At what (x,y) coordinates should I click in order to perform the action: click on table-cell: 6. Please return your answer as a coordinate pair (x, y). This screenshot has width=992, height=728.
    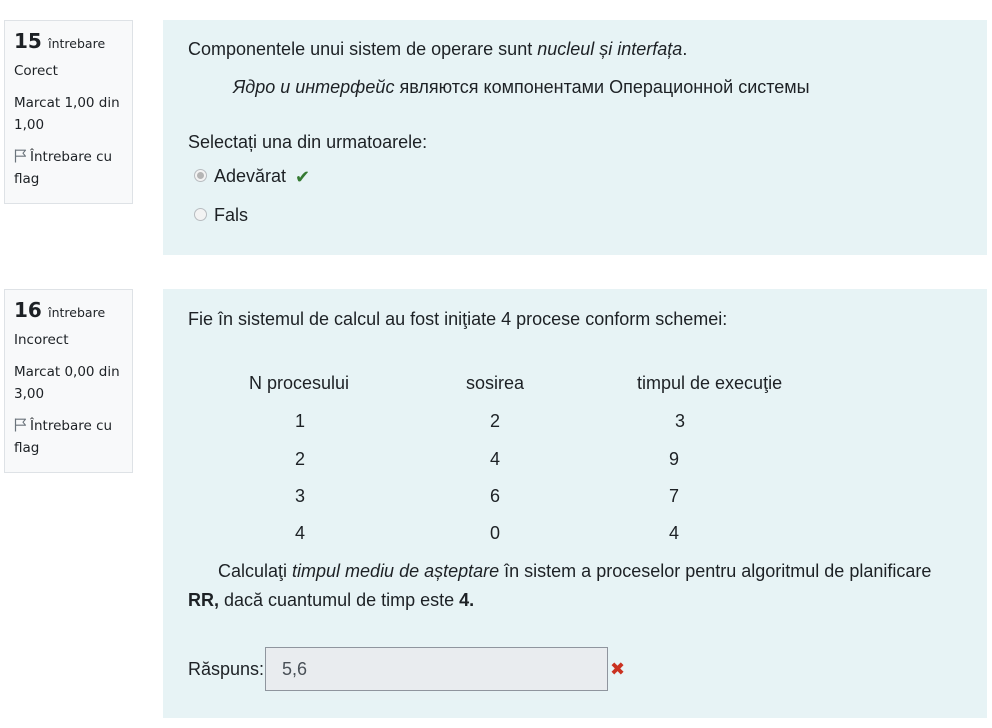
    Looking at the image, I should click on (495, 496).